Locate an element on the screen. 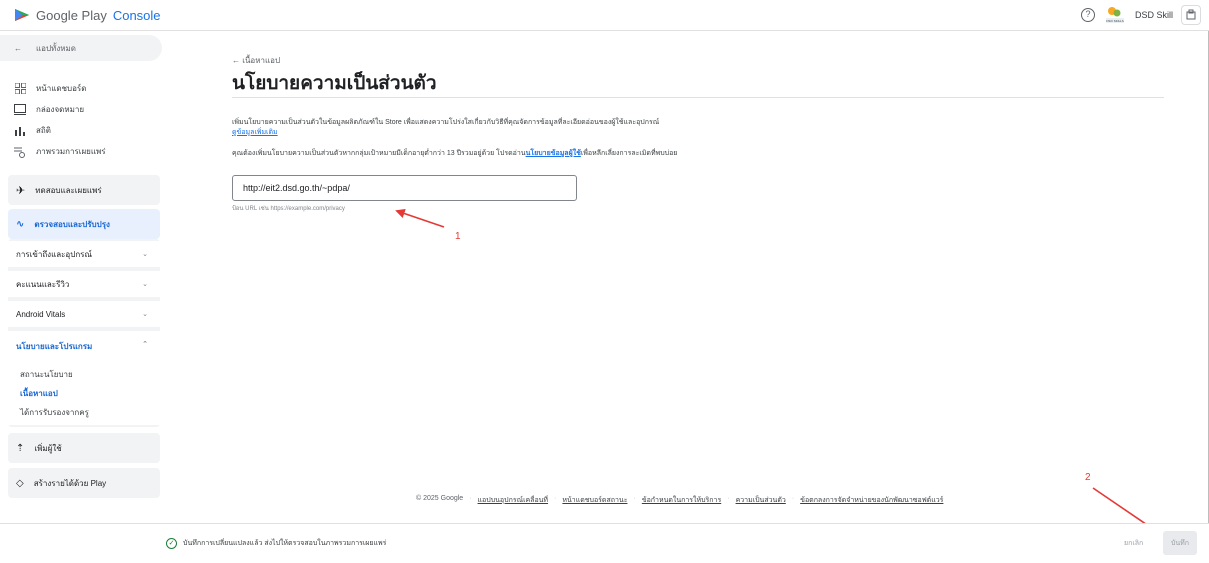  privacy-policy-url-input is located at coordinates (404, 188).